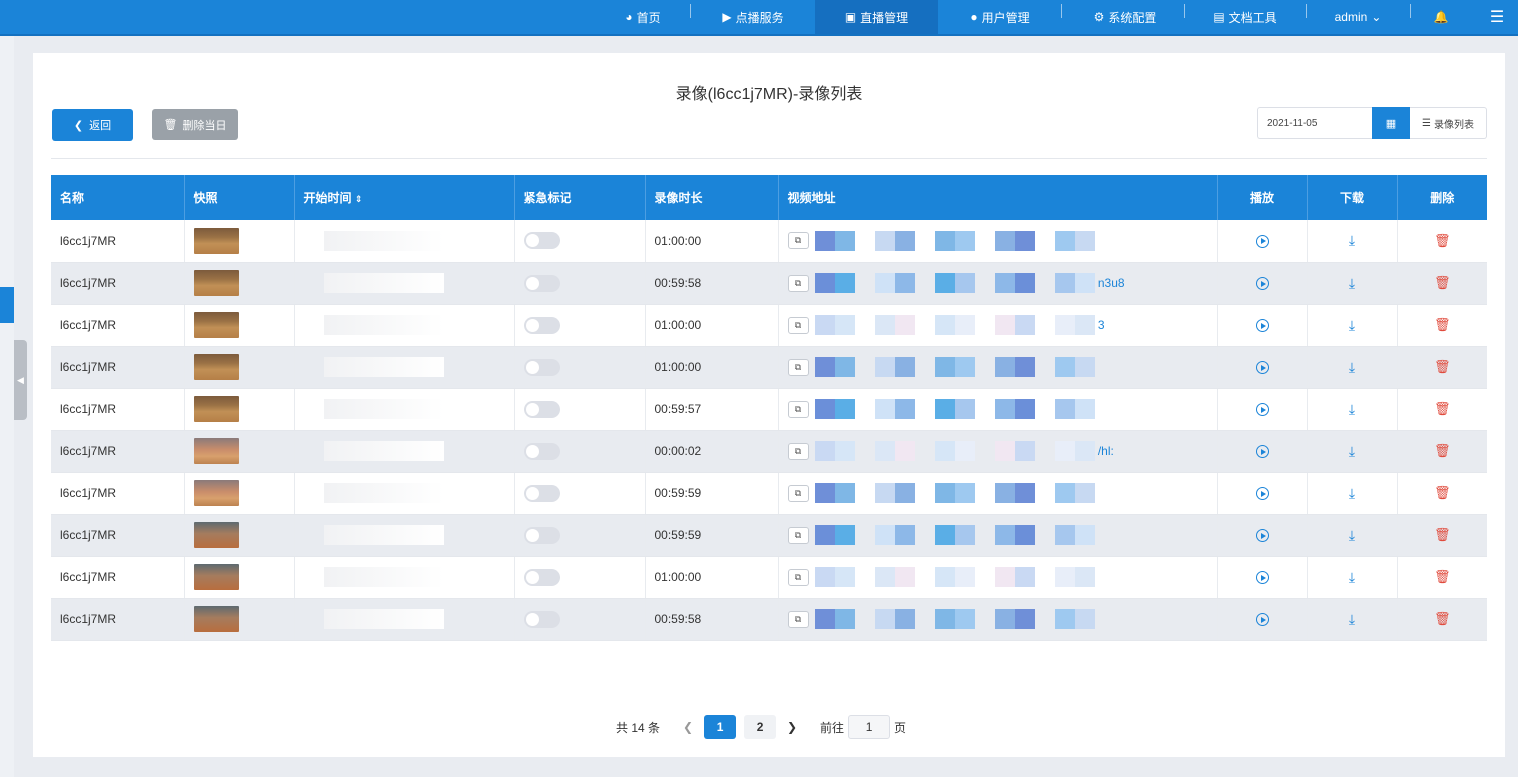 This screenshot has width=1518, height=777. What do you see at coordinates (1101, 325) in the screenshot?
I see `video-url: 3` at bounding box center [1101, 325].